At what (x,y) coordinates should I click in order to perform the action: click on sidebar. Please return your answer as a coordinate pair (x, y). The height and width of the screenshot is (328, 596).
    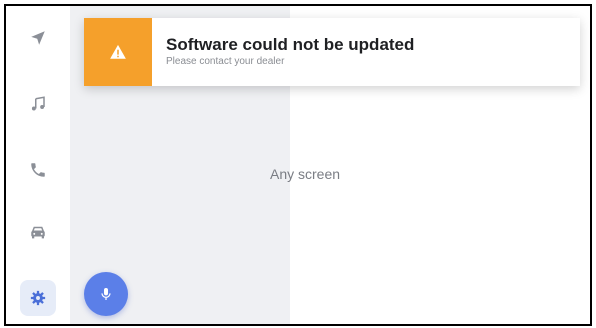
    Looking at the image, I should click on (38, 165).